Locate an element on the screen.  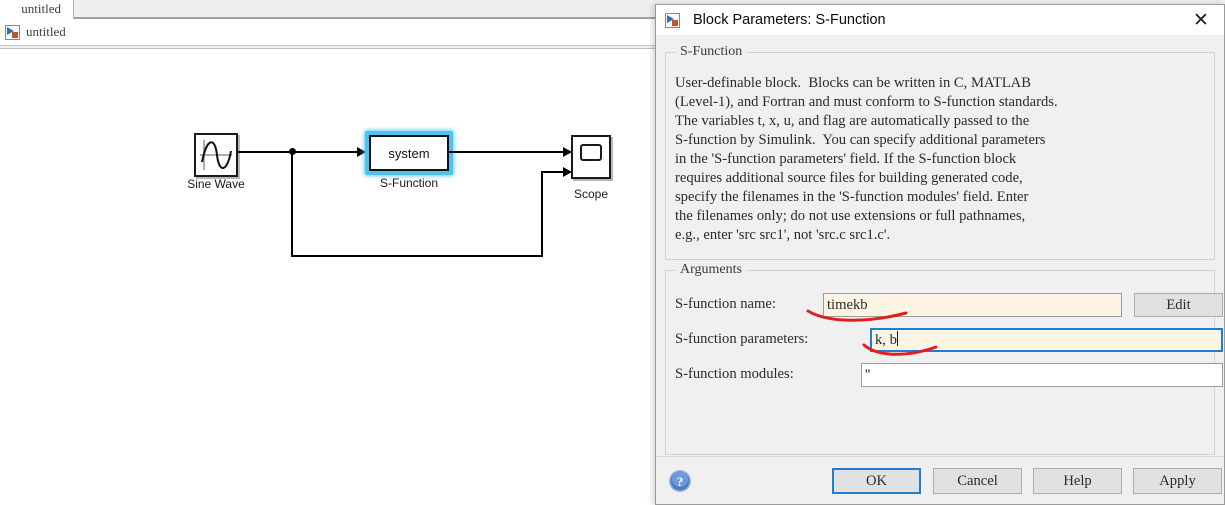
wire-sfunction-to-scope is located at coordinates (507, 152).